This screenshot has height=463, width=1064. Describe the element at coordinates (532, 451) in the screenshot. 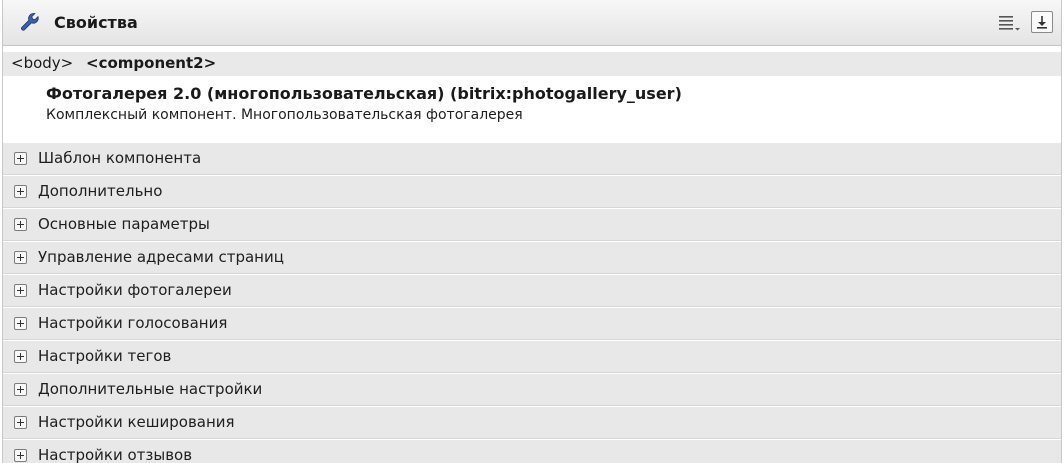

I see `section-review-settings: Настройки отзывов` at that location.